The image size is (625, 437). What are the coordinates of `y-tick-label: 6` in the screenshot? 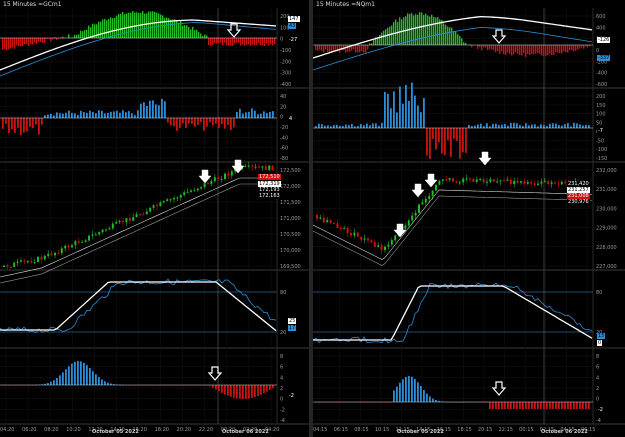 It's located at (281, 368).